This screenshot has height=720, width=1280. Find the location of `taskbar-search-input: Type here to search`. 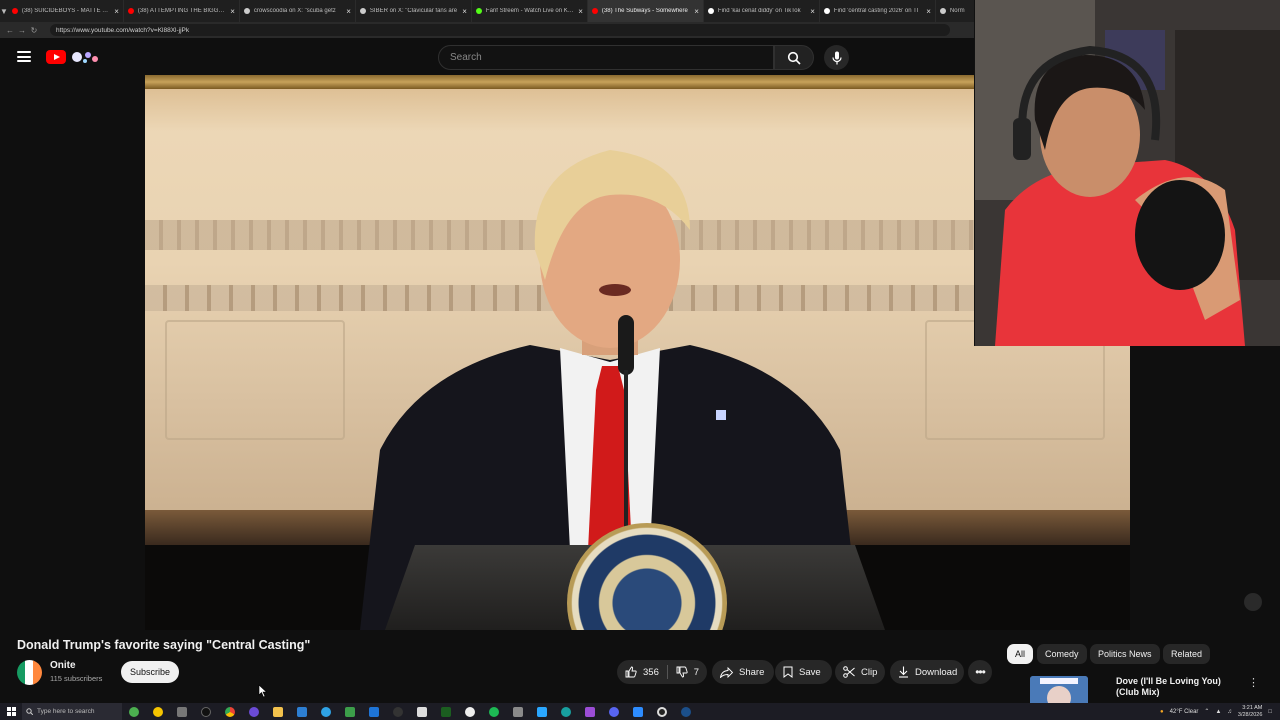

taskbar-search-input: Type here to search is located at coordinates (72, 711).